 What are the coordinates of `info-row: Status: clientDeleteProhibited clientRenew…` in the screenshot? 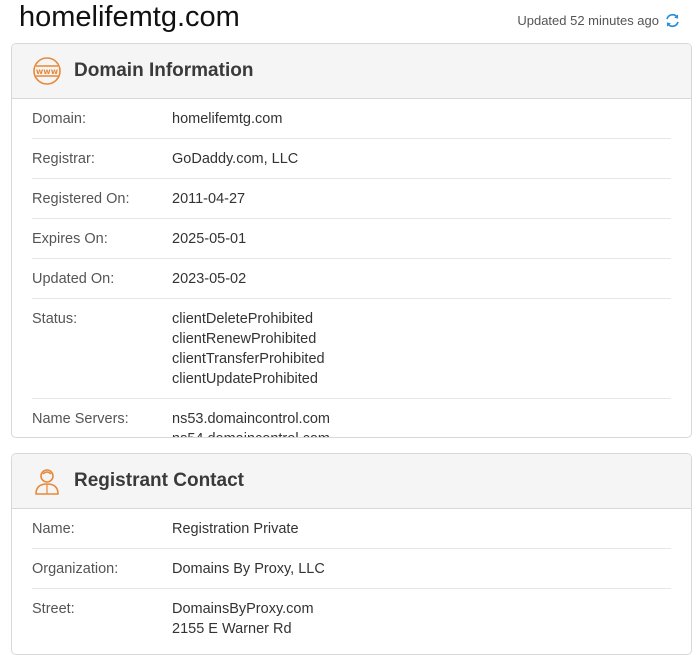 It's located at (351, 349).